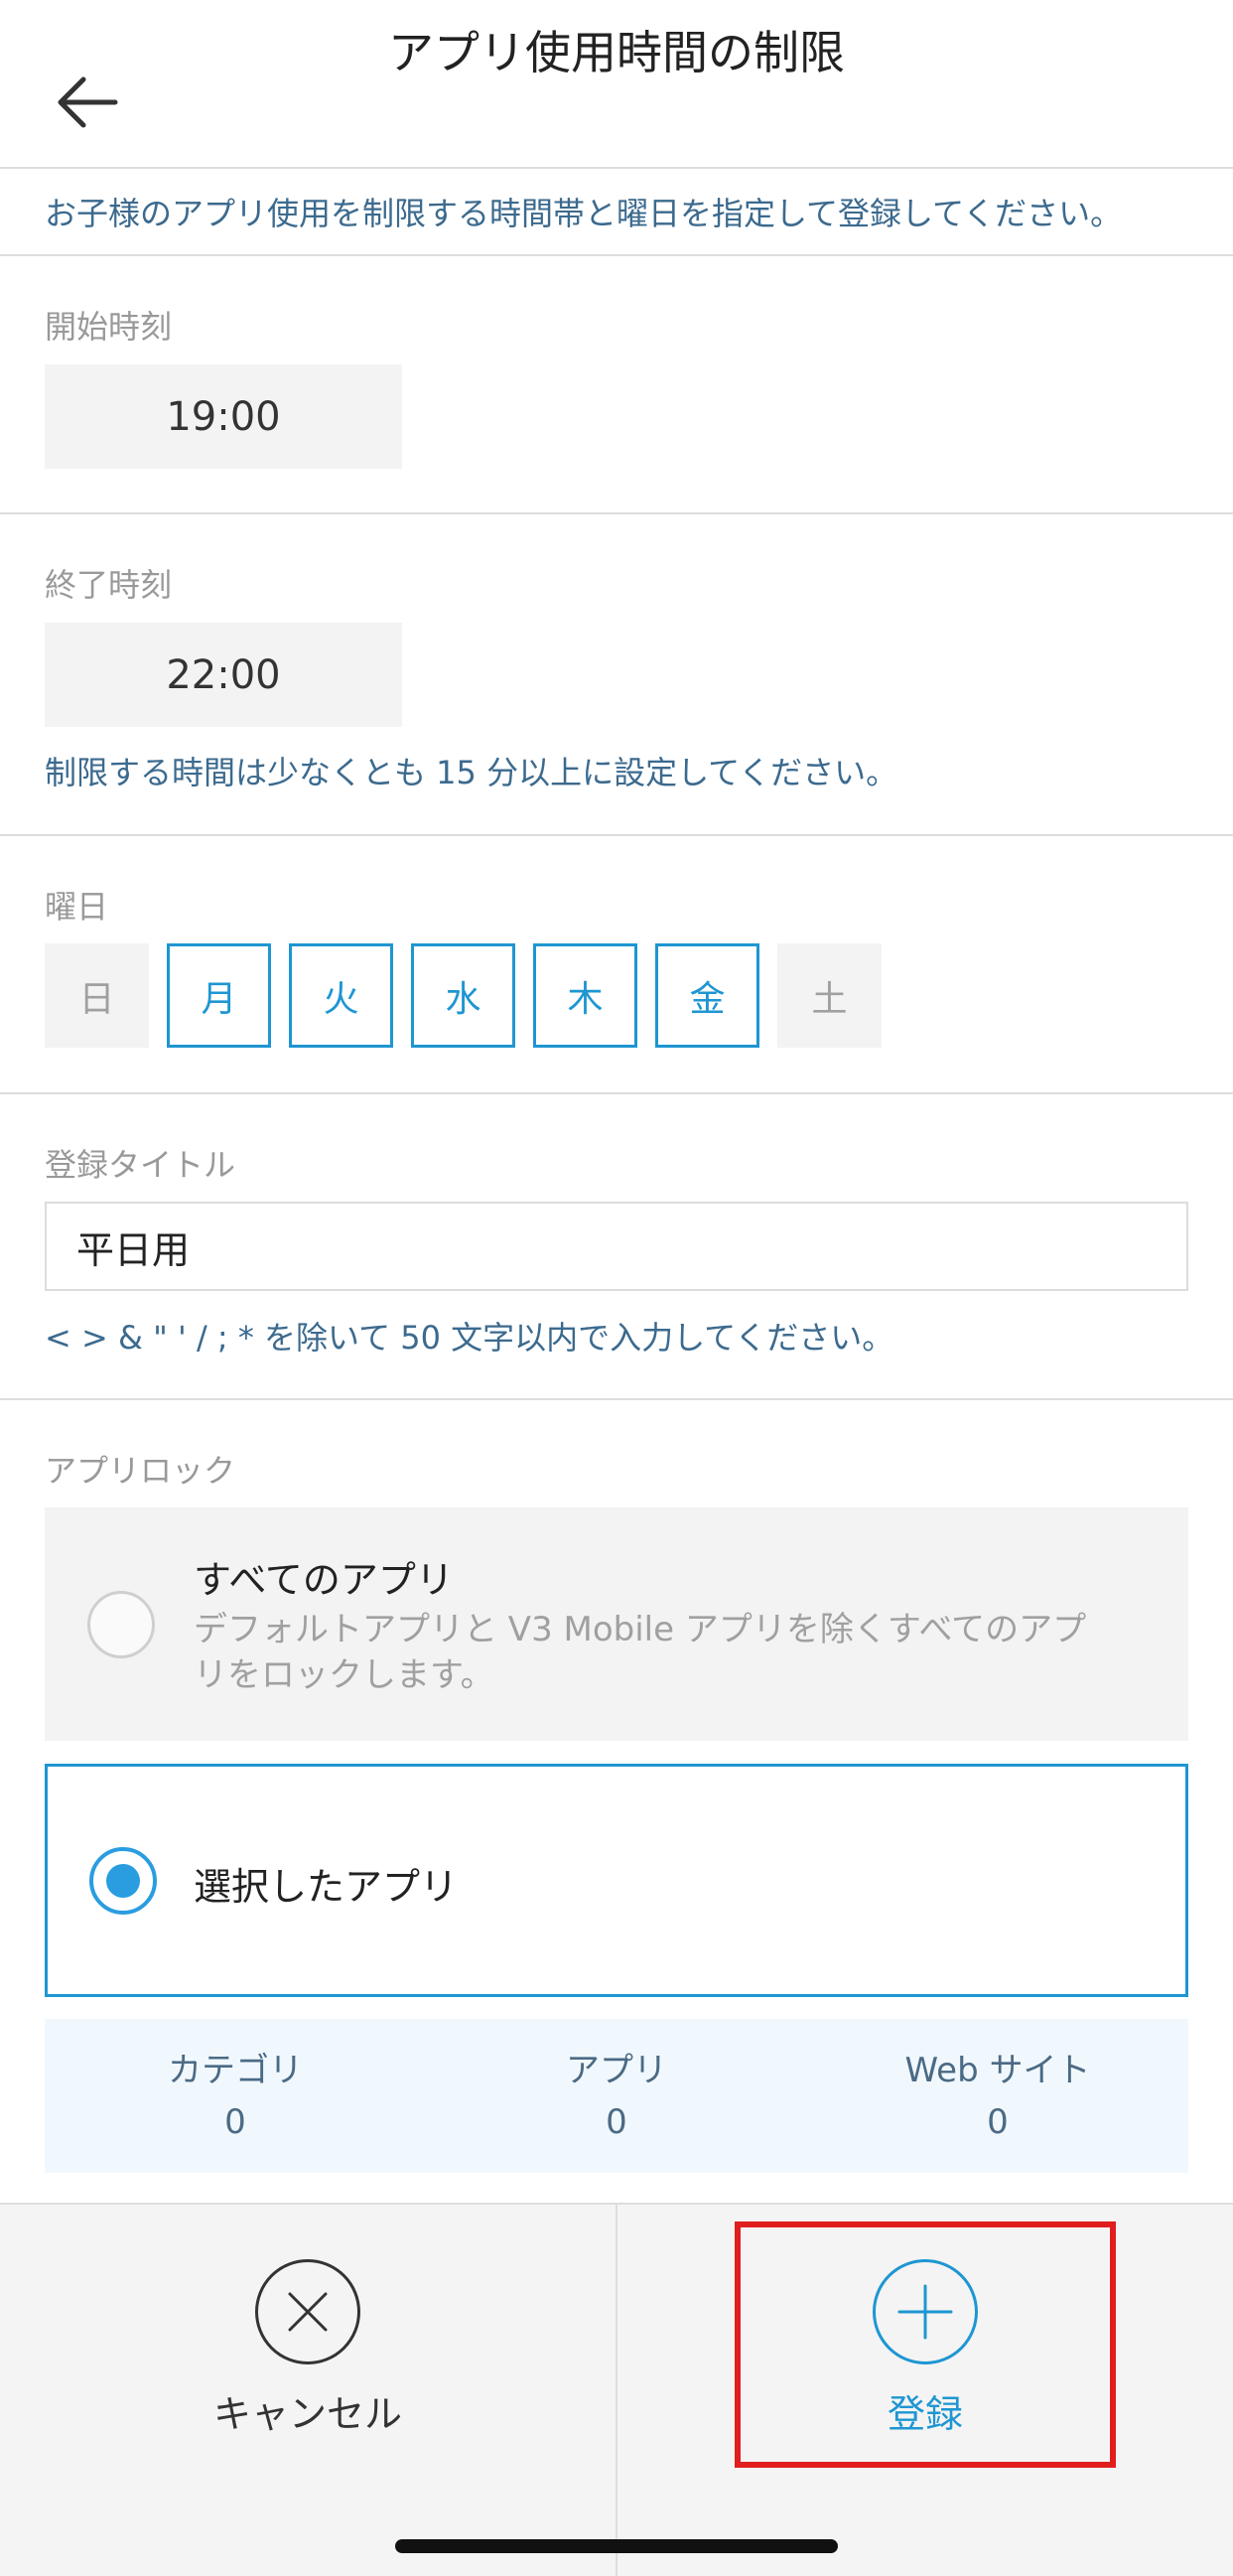 This screenshot has width=1233, height=2576. What do you see at coordinates (77, 907) in the screenshot?
I see `weekday-label: 曜日` at bounding box center [77, 907].